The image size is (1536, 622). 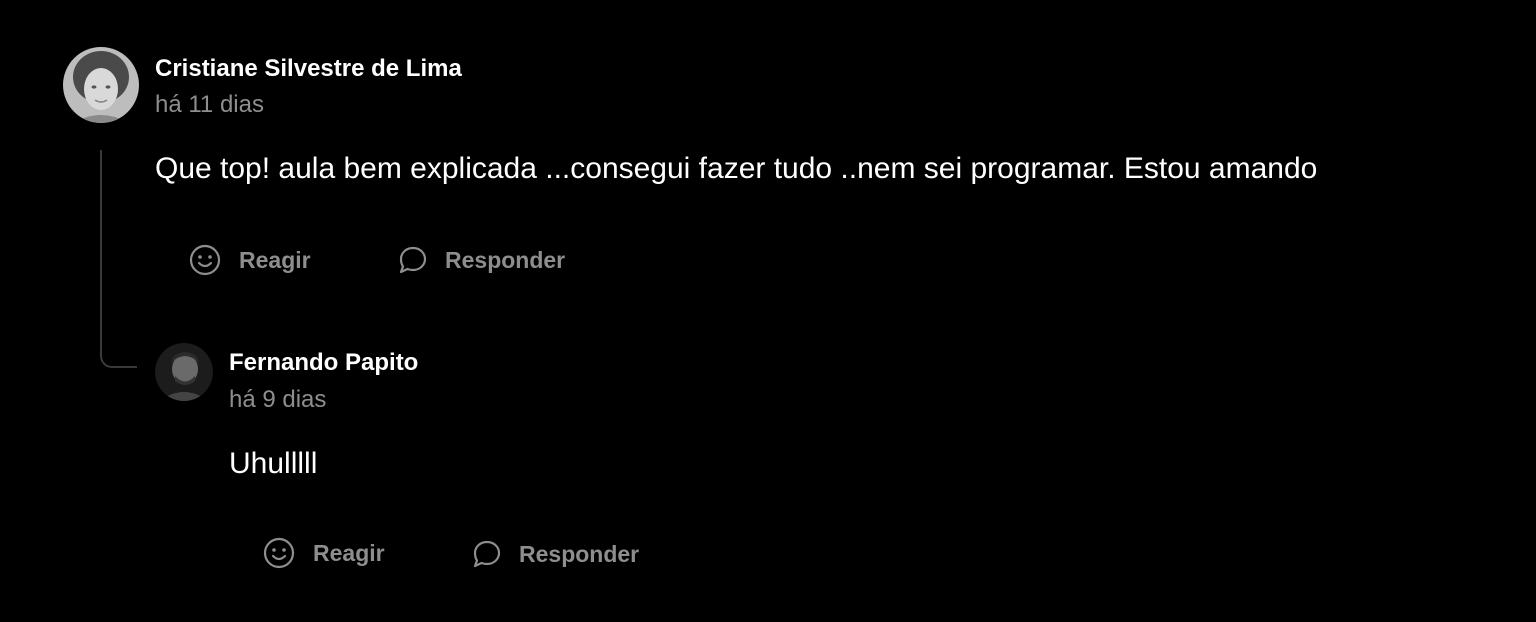 What do you see at coordinates (209, 104) in the screenshot?
I see `comment-timestamp: há 11 dias` at bounding box center [209, 104].